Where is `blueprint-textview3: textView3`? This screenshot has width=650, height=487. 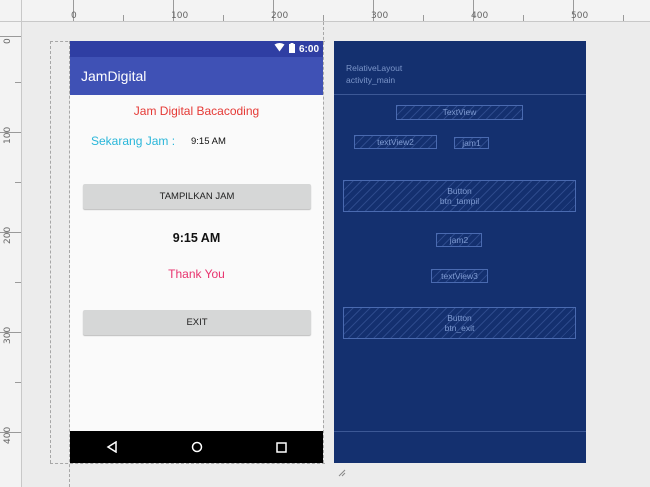
blueprint-textview3: textView3 is located at coordinates (459, 276).